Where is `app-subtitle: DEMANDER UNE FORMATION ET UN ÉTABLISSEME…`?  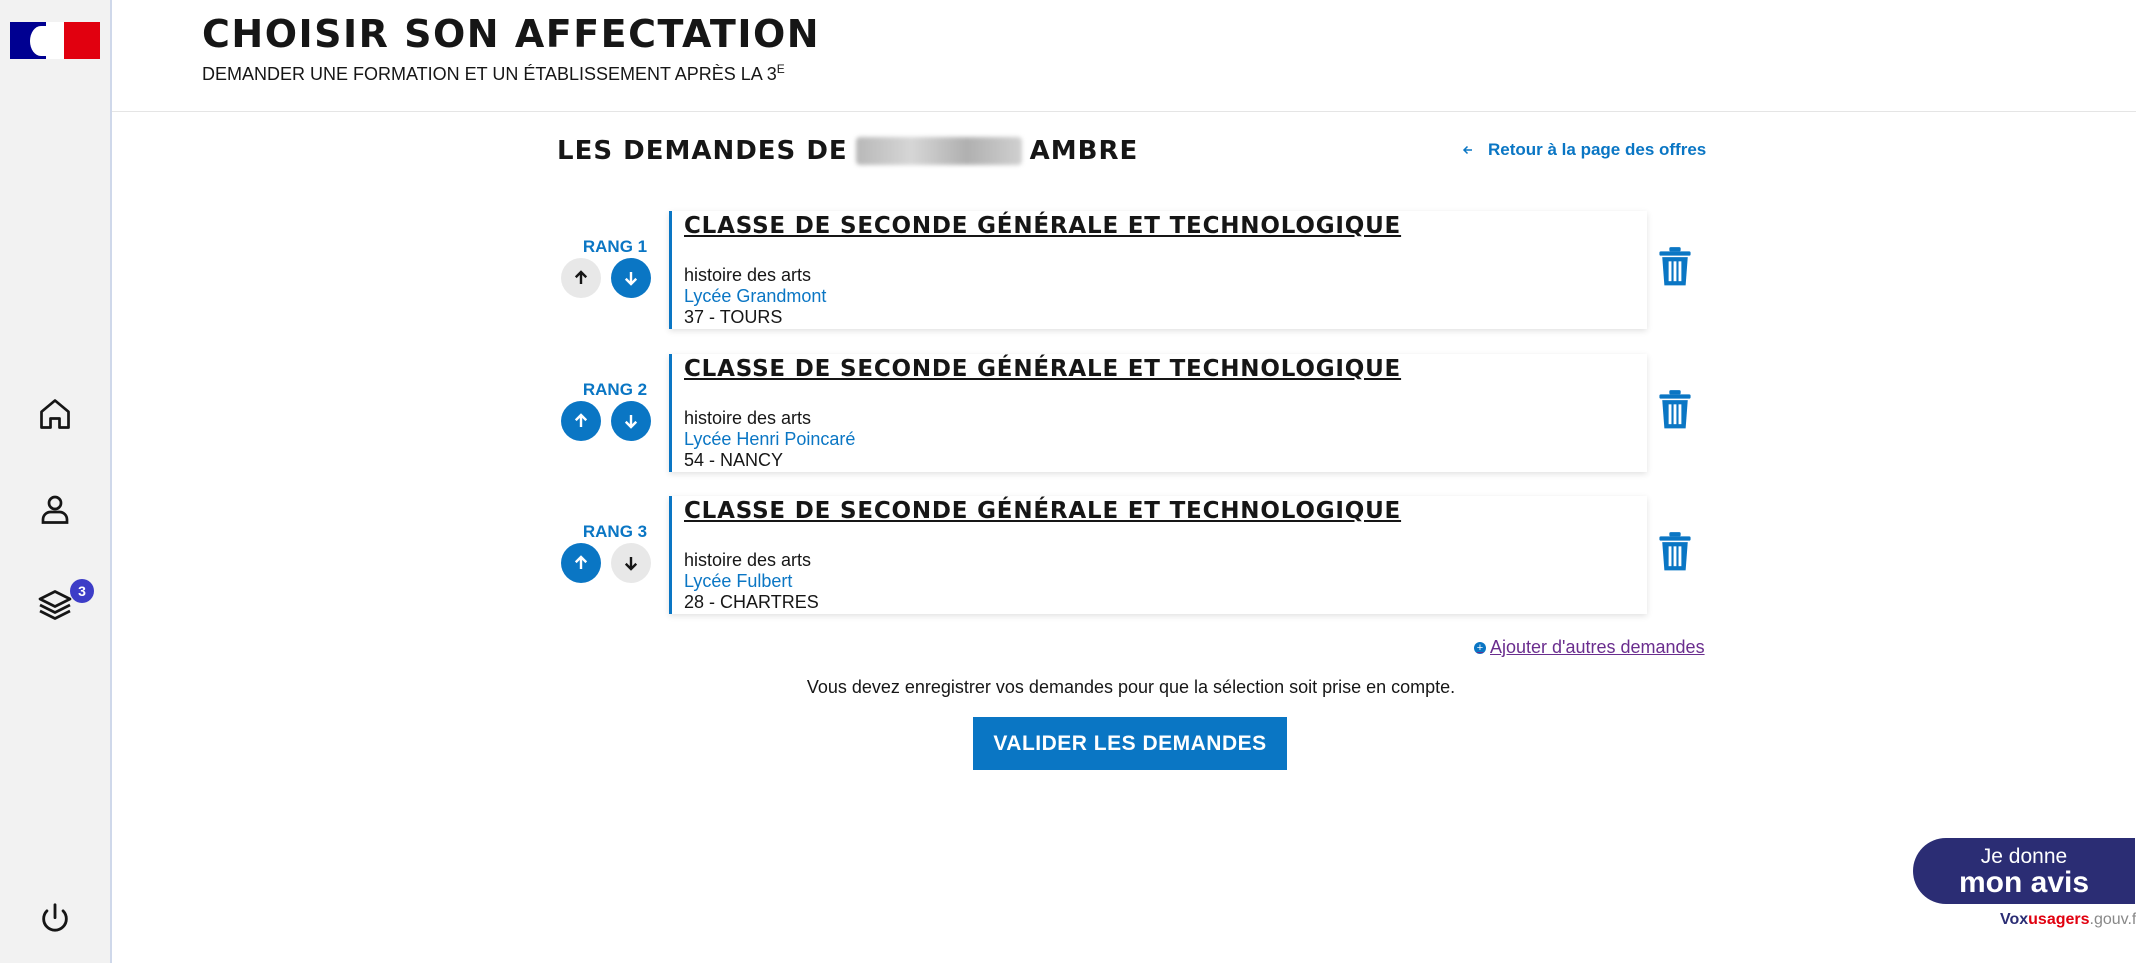 app-subtitle: DEMANDER UNE FORMATION ET UN ÉTABLISSEME… is located at coordinates (493, 73).